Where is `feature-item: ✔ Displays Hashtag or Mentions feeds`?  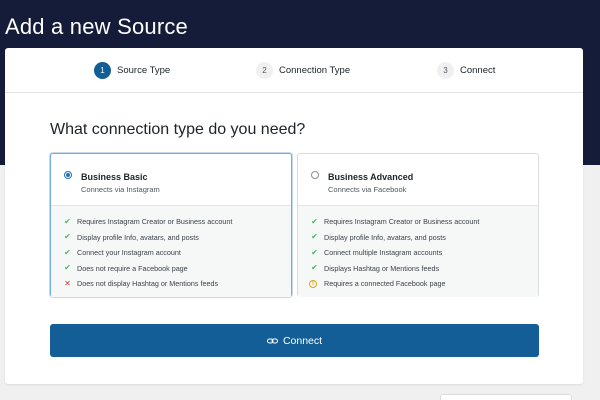 feature-item: ✔ Displays Hashtag or Mentions feeds is located at coordinates (418, 269).